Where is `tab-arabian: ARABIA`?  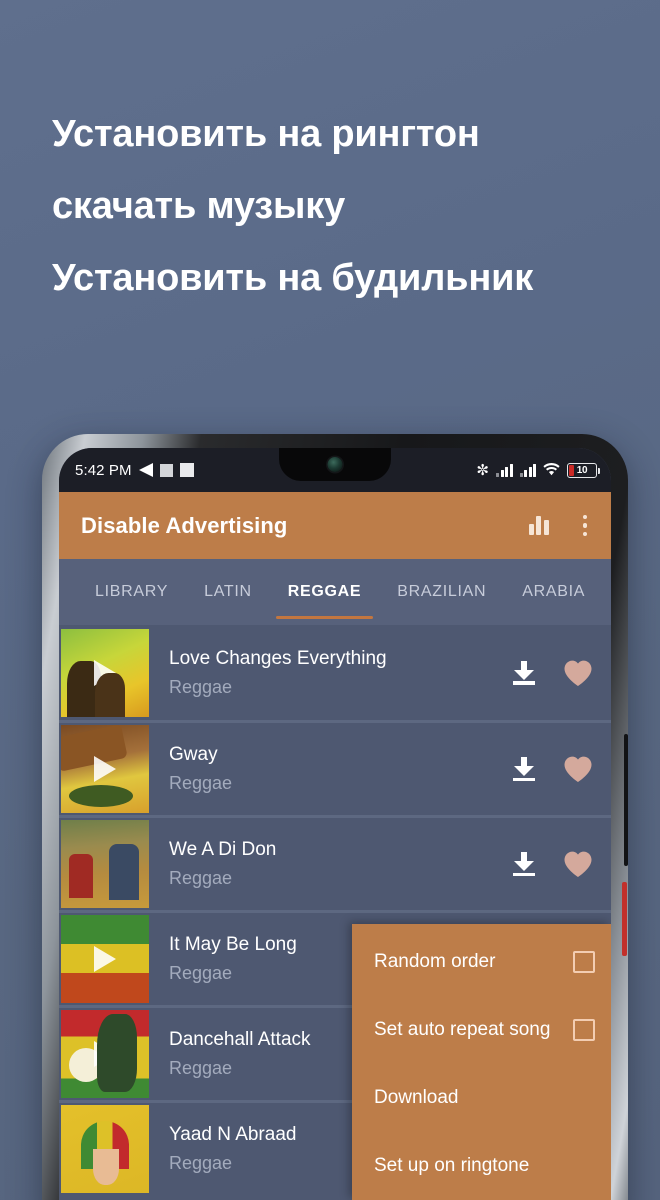
tab-arabian: ARABIA is located at coordinates (553, 592).